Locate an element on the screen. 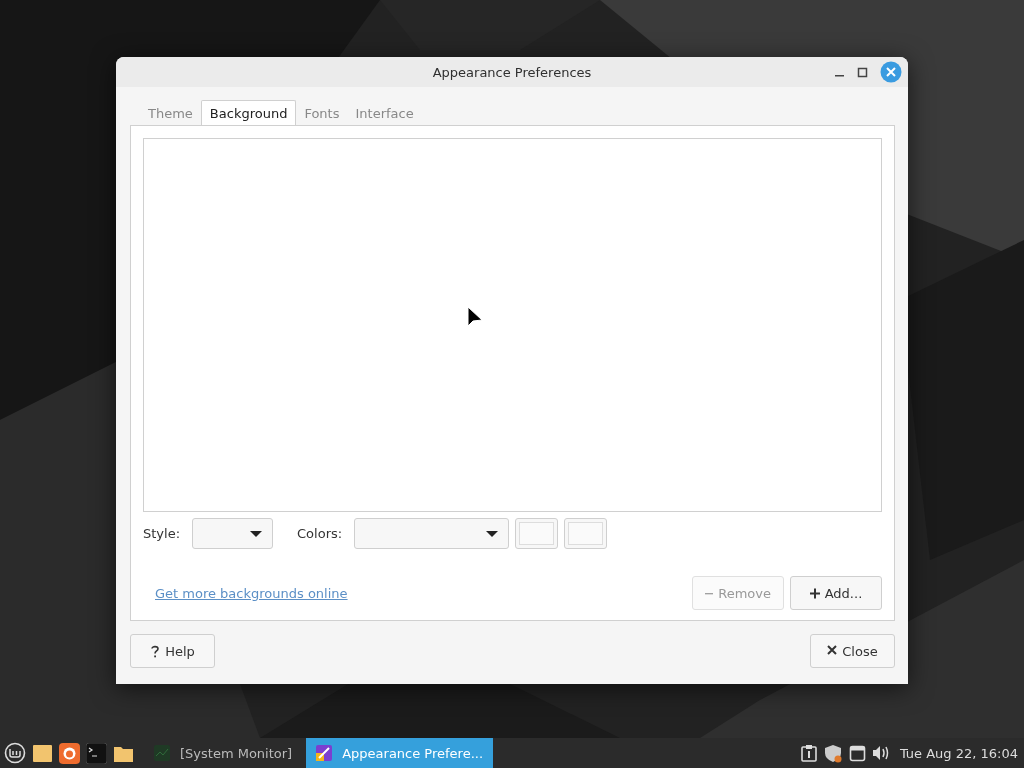 The width and height of the screenshot is (1024, 768). menu-icon is located at coordinates (15, 753).